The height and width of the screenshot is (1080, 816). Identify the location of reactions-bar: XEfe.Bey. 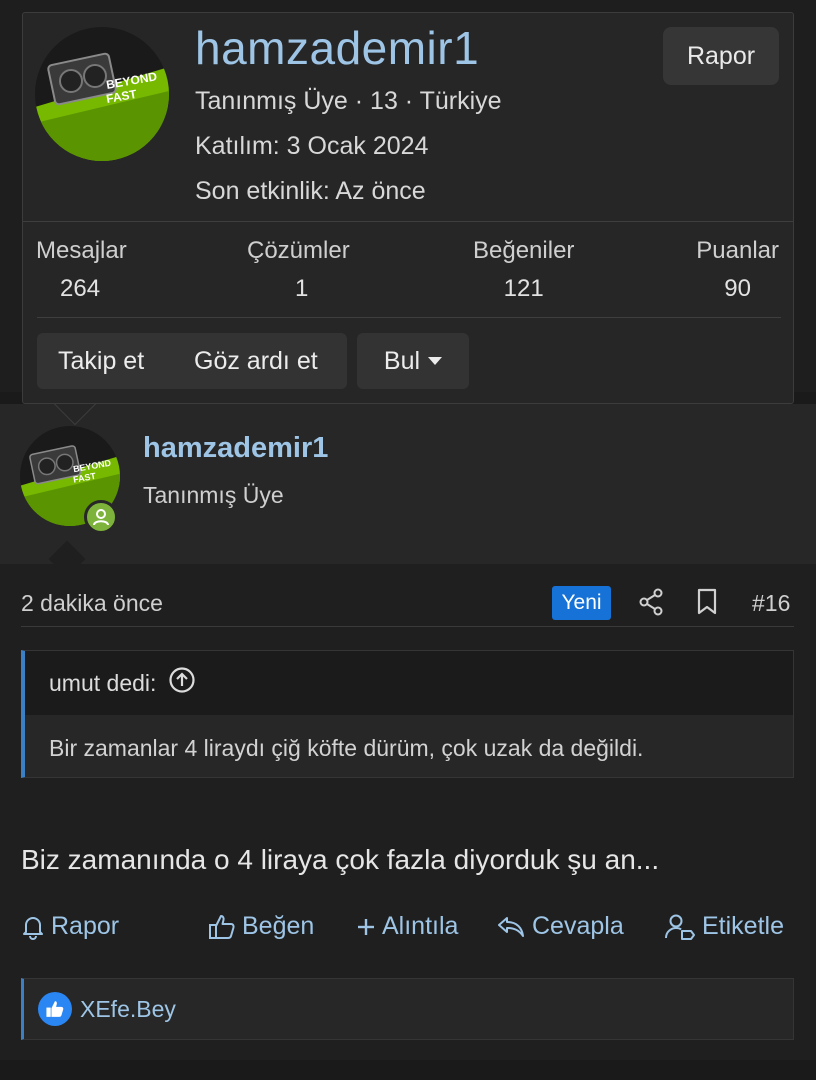
(407, 1009).